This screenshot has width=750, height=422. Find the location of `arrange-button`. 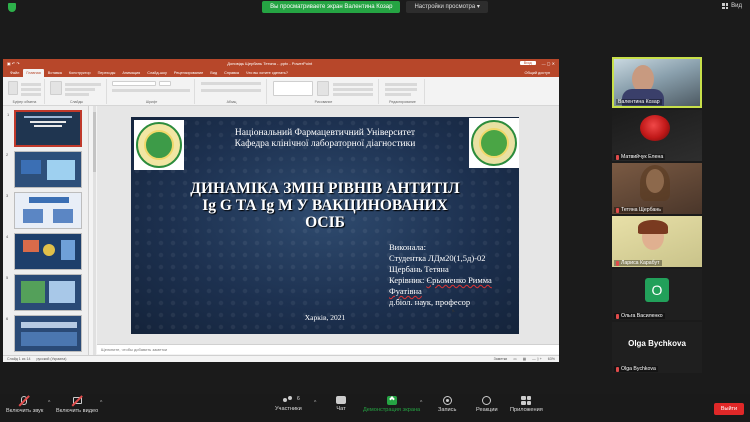

arrange-button is located at coordinates (323, 88).